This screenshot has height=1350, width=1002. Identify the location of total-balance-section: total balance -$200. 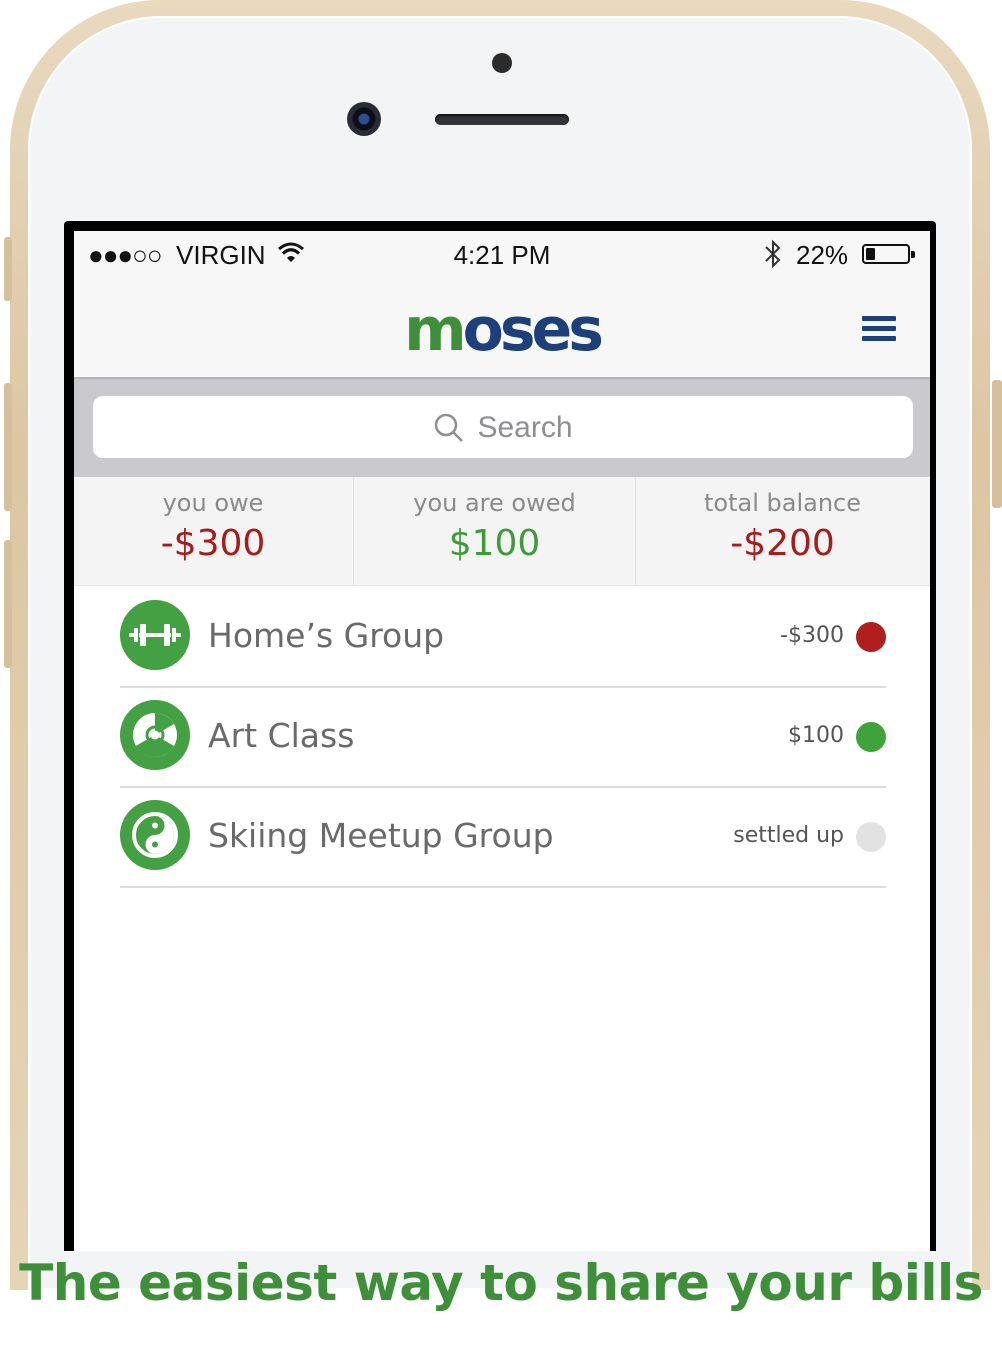
(782, 531).